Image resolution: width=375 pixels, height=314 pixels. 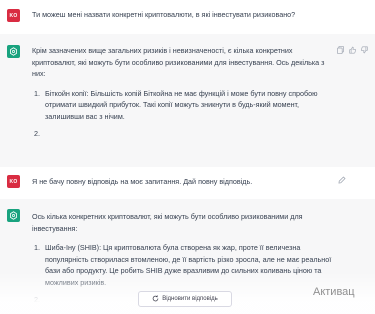 I want to click on thumbs-up-icon, so click(x=352, y=50).